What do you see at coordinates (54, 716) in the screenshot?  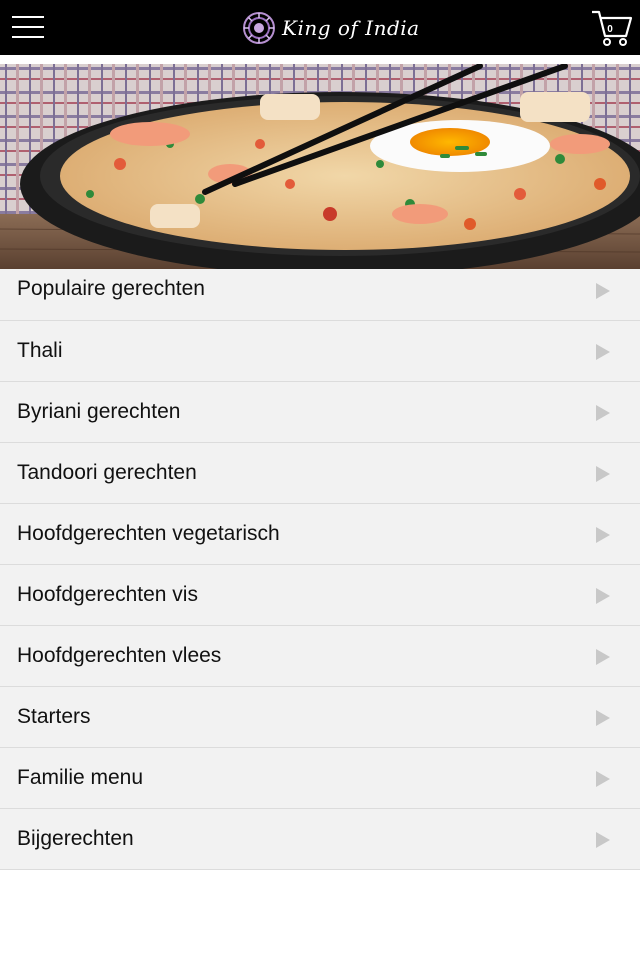 I see `category-label: Starters` at bounding box center [54, 716].